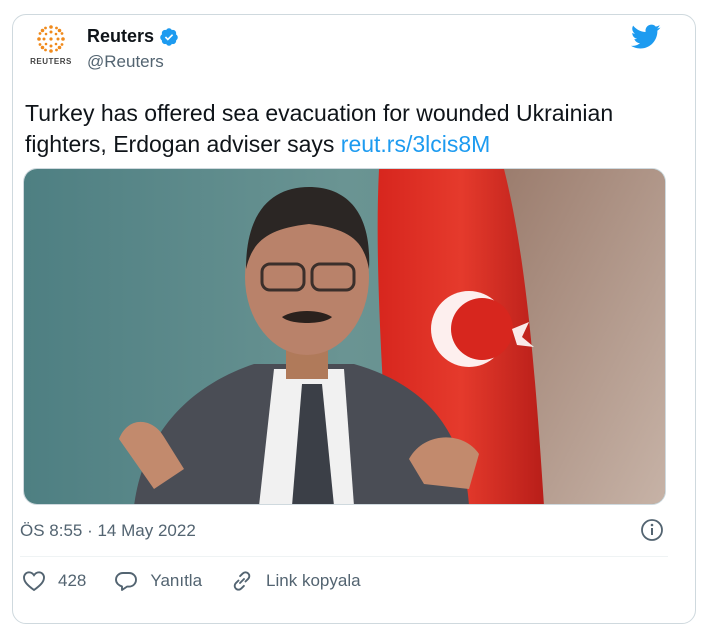  I want to click on display-name-row: Reuters, so click(133, 36).